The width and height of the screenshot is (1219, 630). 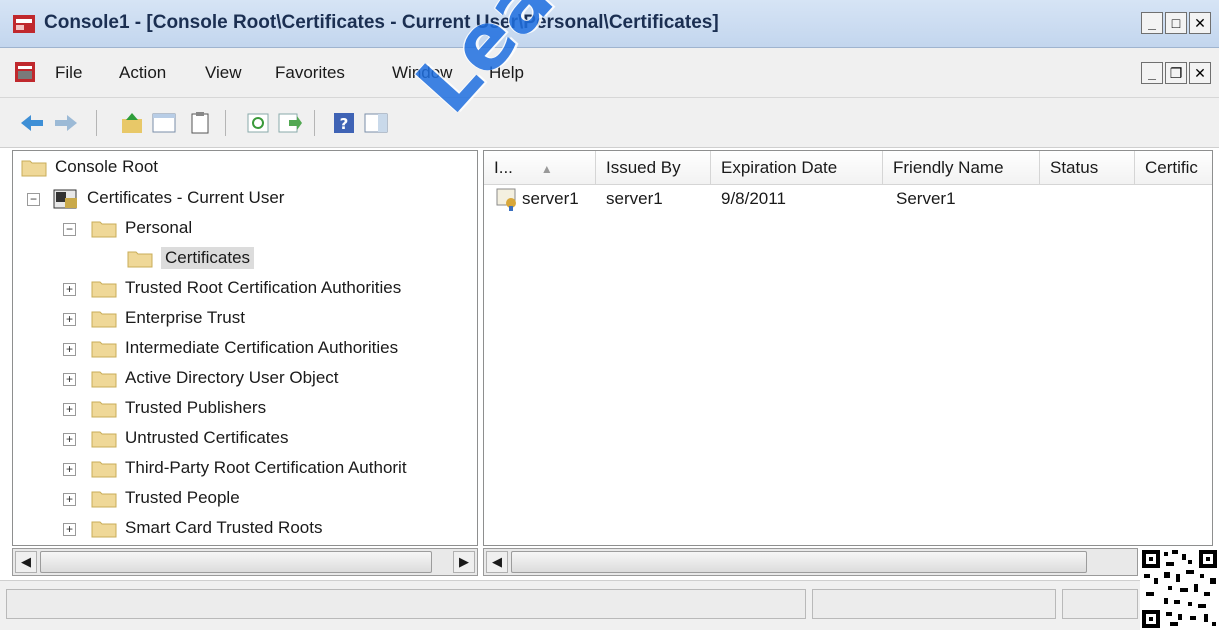 What do you see at coordinates (263, 287) in the screenshot?
I see `tree-label: Trusted Root Certification Authorities` at bounding box center [263, 287].